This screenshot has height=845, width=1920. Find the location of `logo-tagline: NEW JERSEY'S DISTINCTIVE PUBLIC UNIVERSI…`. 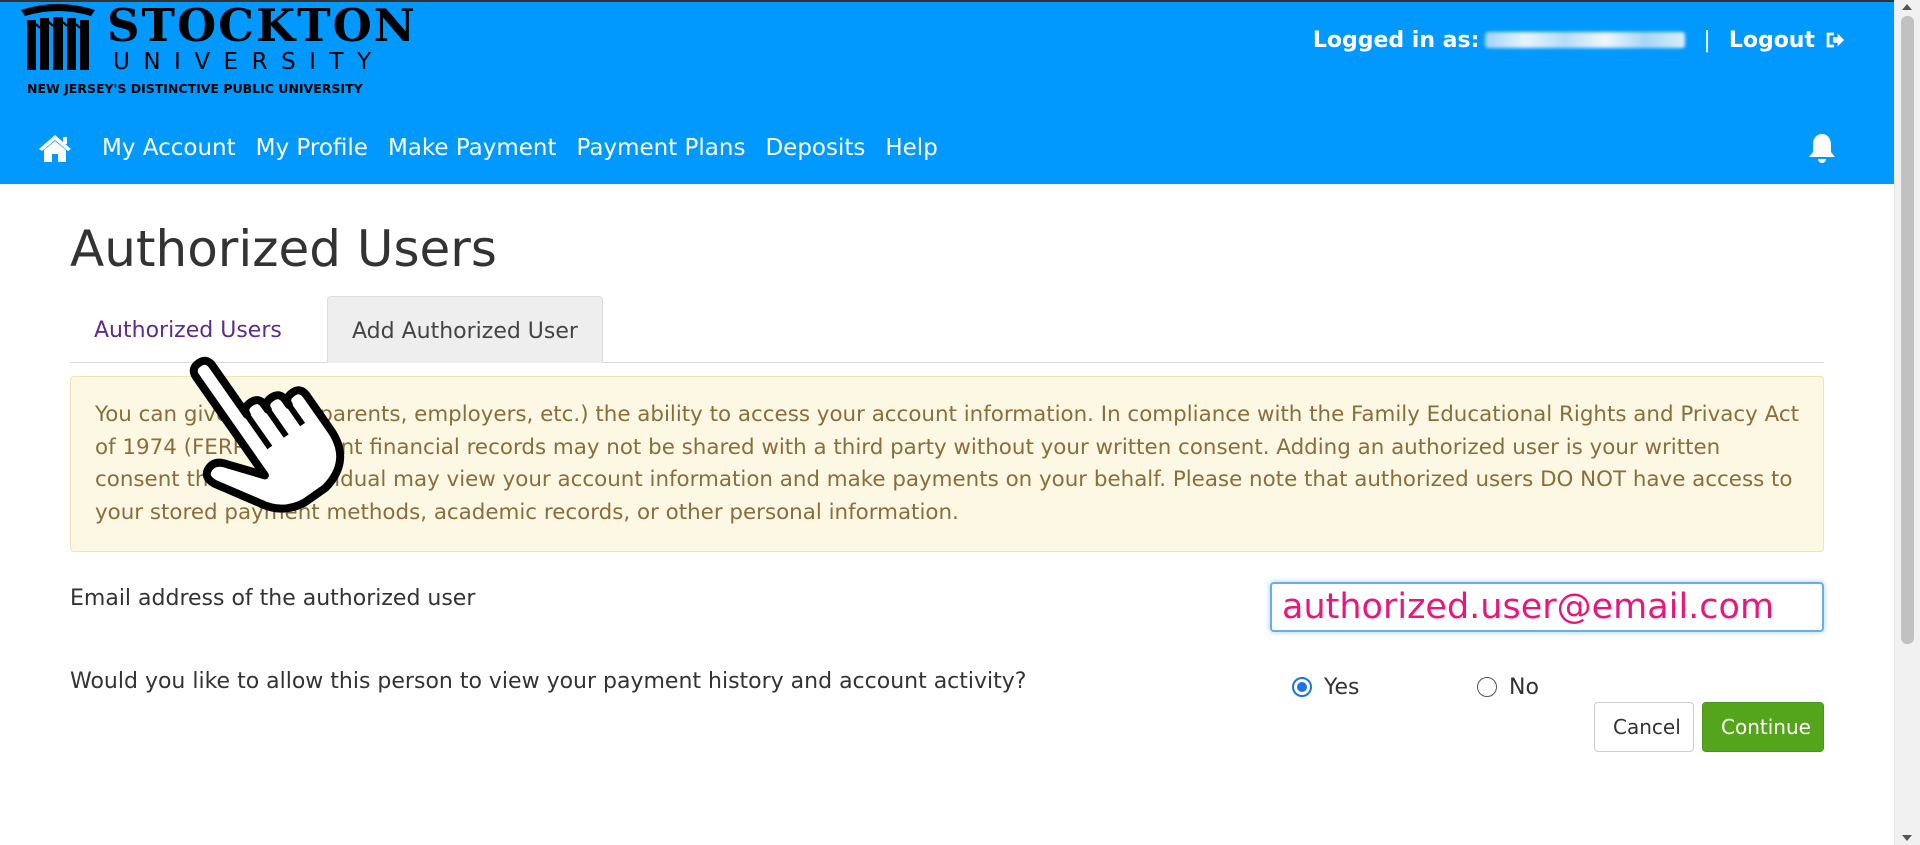

logo-tagline: NEW JERSEY'S DISTINCTIVE PUBLIC UNIVERSI… is located at coordinates (195, 88).